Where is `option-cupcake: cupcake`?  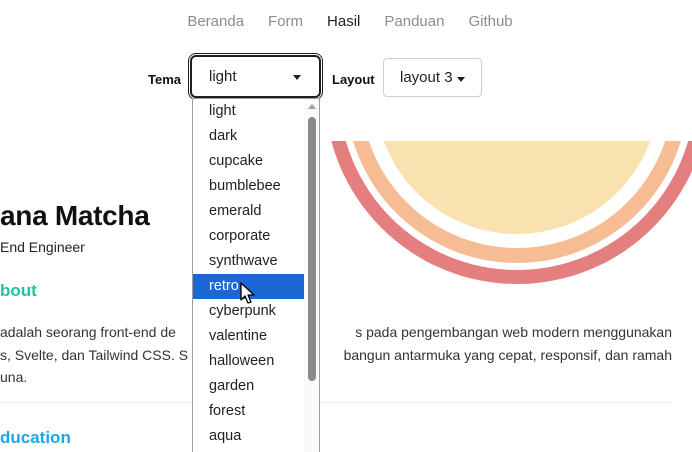
option-cupcake: cupcake is located at coordinates (248, 161).